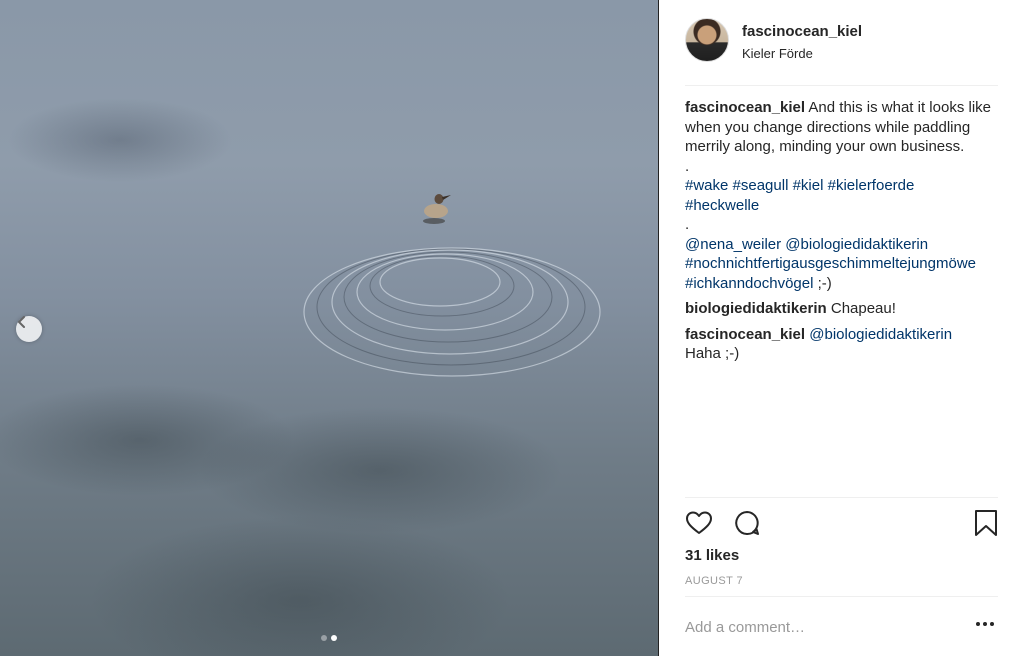  What do you see at coordinates (747, 525) in the screenshot?
I see `comment-icon` at bounding box center [747, 525].